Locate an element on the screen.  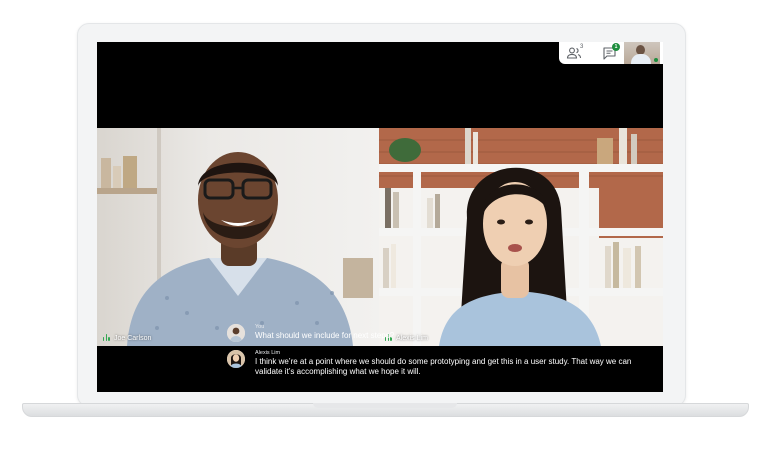
caption-speaker: You is located at coordinates (260, 327).